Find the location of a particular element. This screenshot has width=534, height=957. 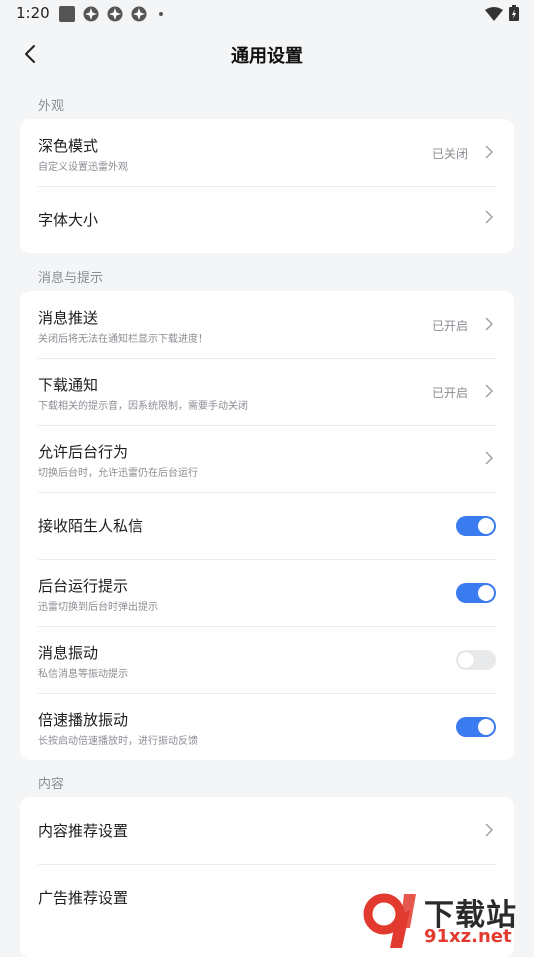

row-subtitle: 关闭后将无法在通知栏显示下载进度！ is located at coordinates (123, 339).